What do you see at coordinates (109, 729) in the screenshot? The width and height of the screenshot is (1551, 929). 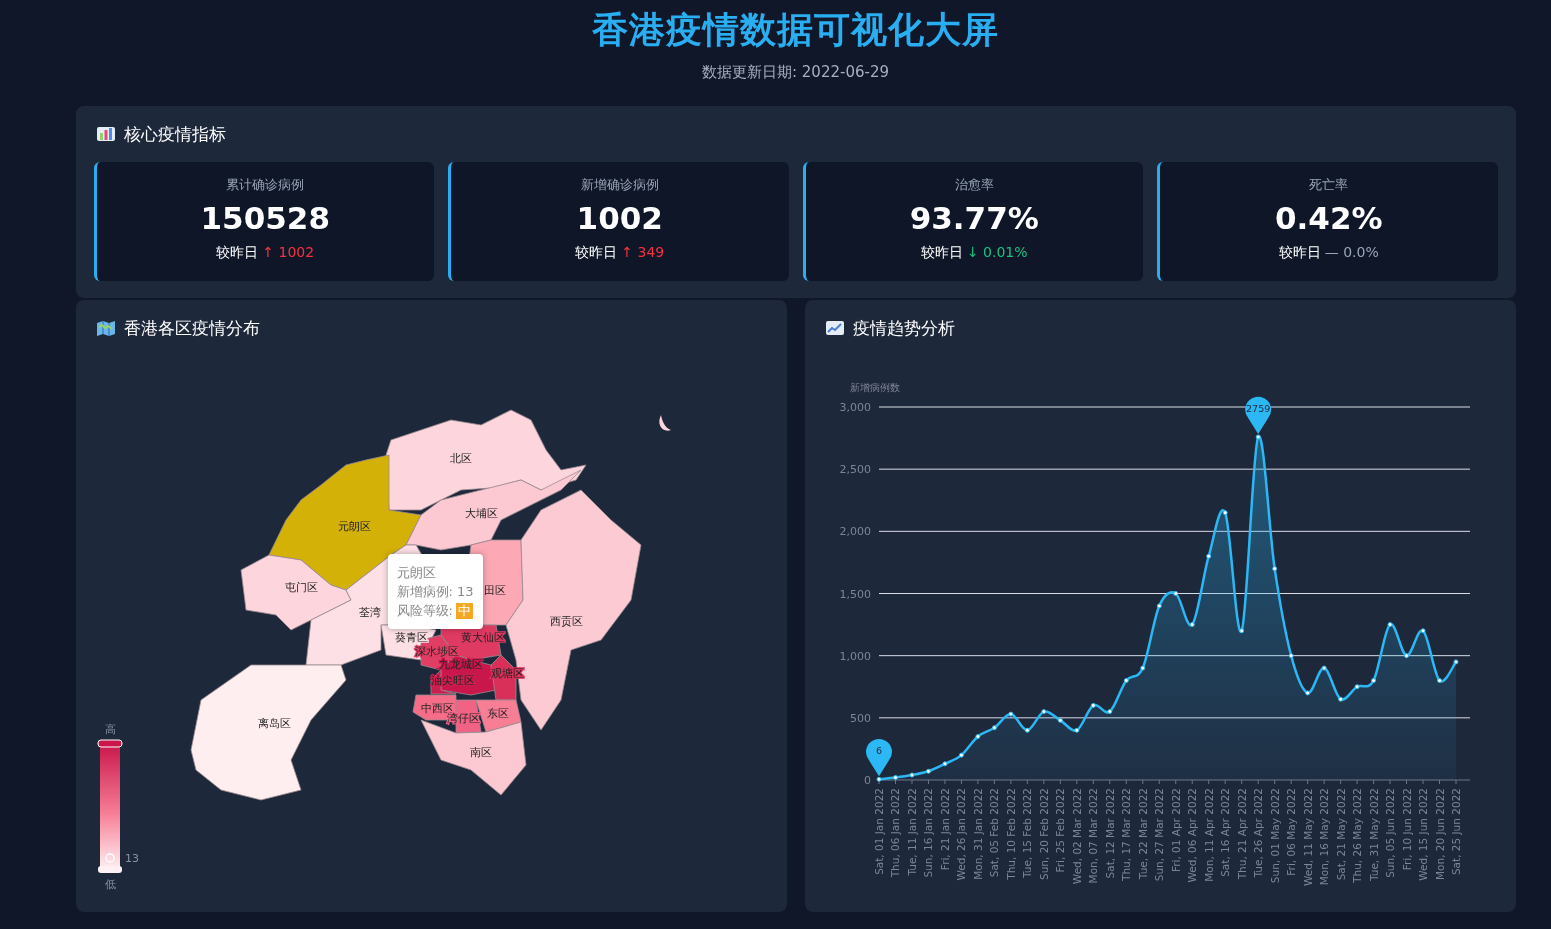 I see `legend-high-label: 高` at bounding box center [109, 729].